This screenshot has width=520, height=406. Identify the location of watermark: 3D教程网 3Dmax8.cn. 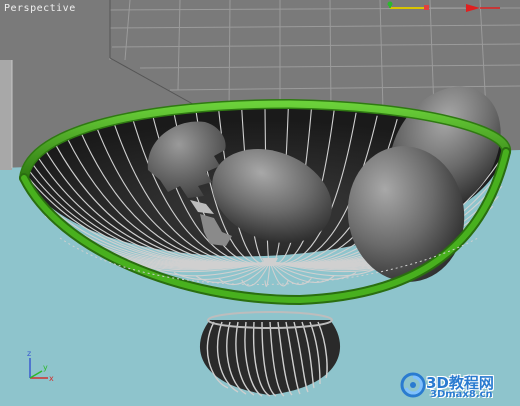
(456, 387).